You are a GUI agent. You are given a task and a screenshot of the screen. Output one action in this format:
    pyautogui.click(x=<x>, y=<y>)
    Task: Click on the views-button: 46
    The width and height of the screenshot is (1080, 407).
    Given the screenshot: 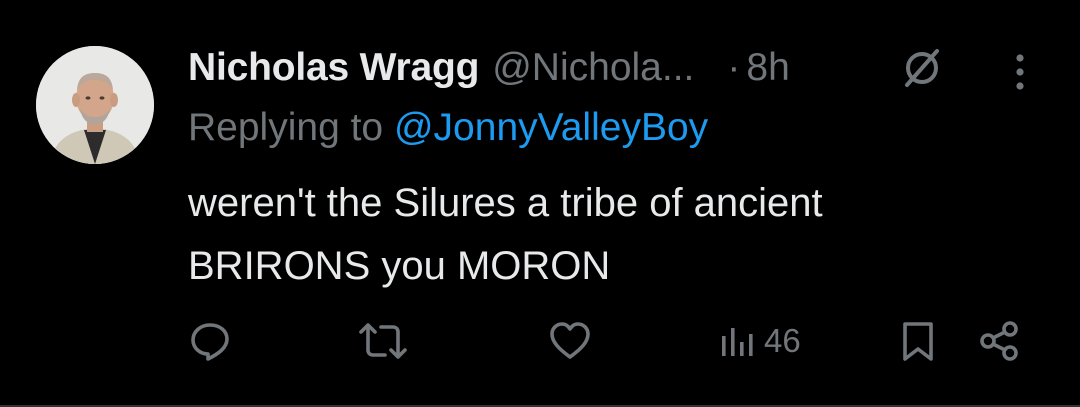 What is the action you would take?
    pyautogui.click(x=759, y=341)
    